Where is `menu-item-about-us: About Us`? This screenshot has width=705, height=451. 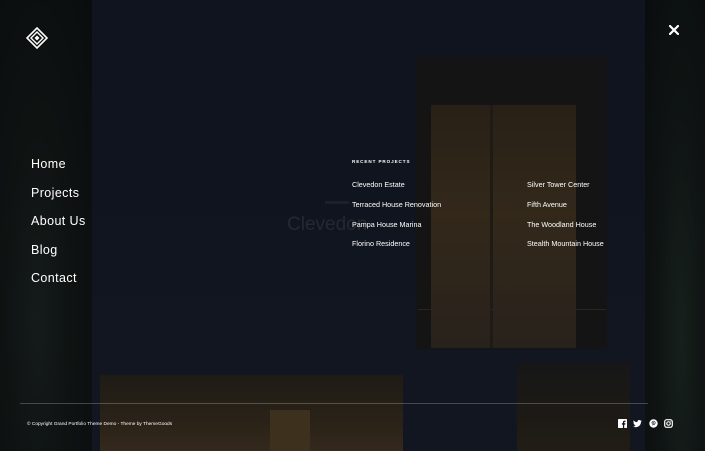
menu-item-about-us: About Us is located at coordinates (58, 228).